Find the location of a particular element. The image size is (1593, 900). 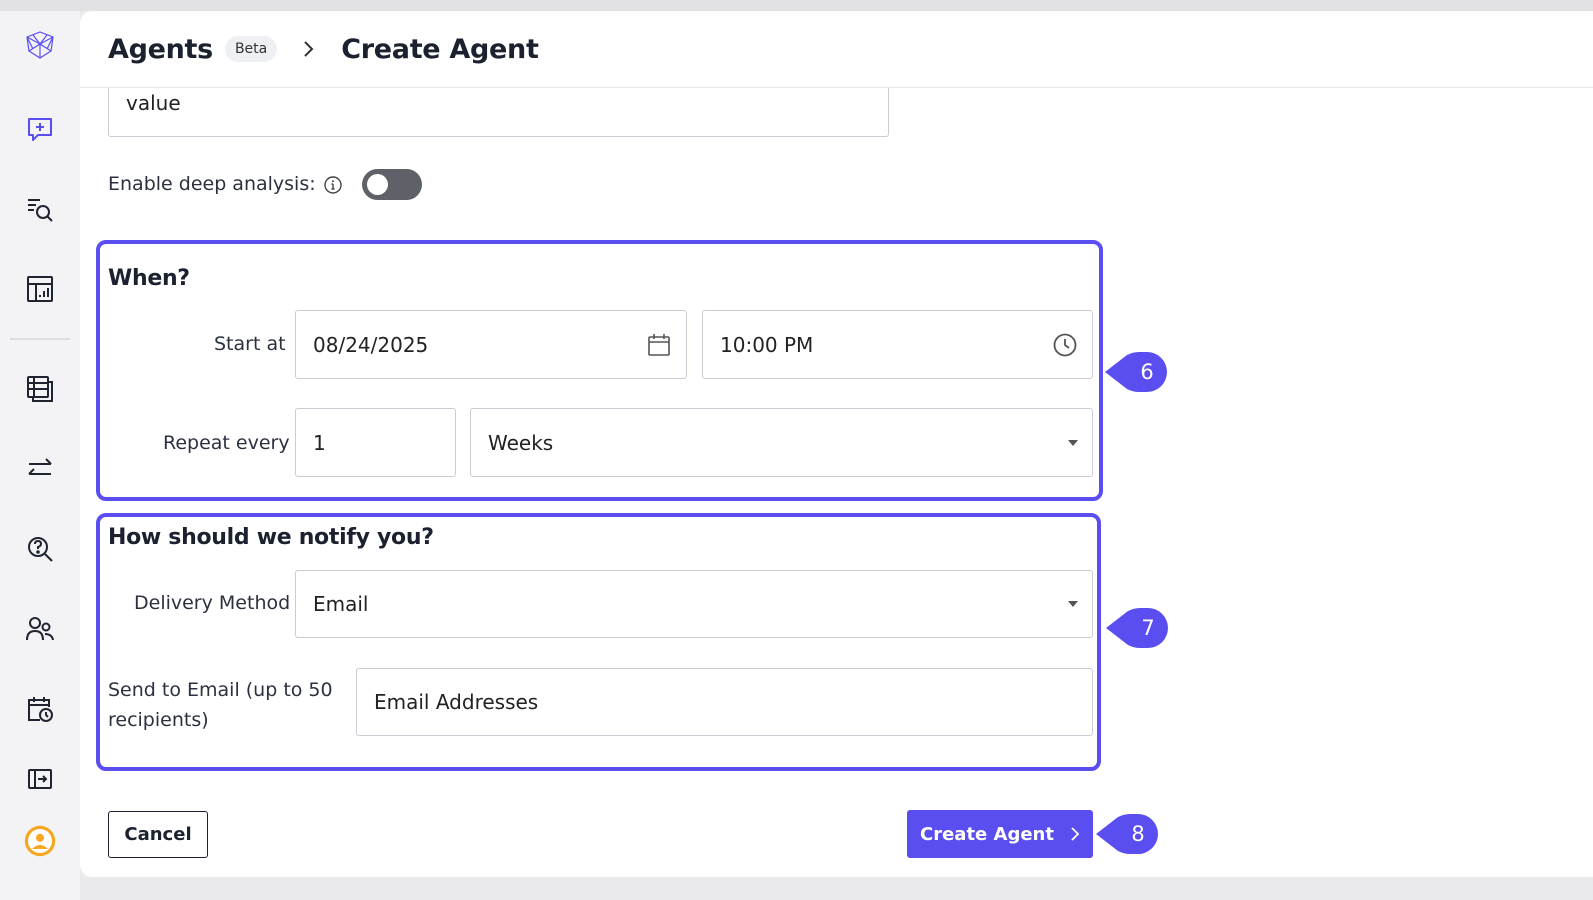

cancel-button-label: Cancel is located at coordinates (158, 834).